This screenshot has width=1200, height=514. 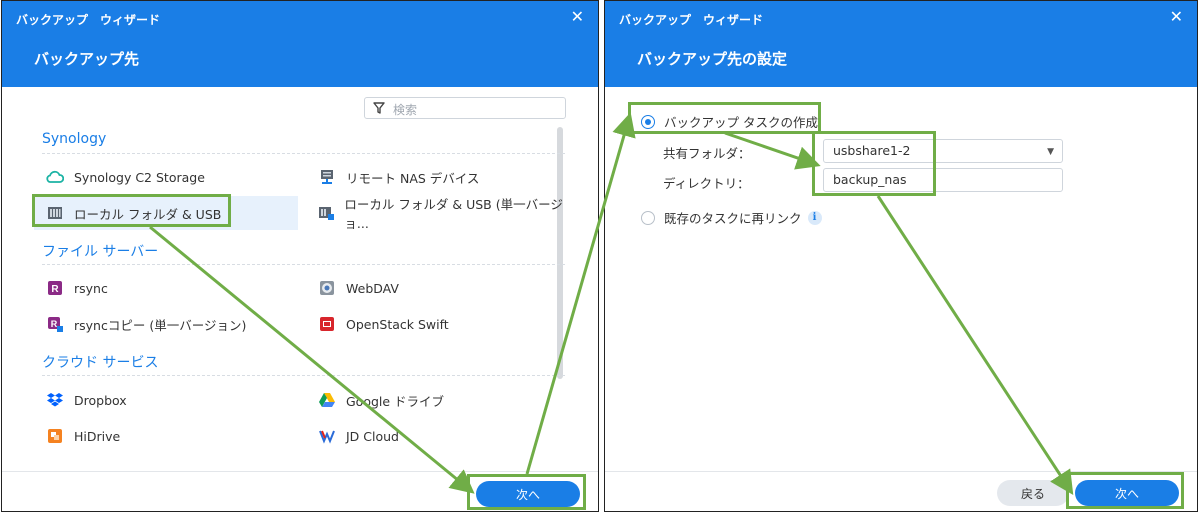 What do you see at coordinates (379, 108) in the screenshot?
I see `filter-icon` at bounding box center [379, 108].